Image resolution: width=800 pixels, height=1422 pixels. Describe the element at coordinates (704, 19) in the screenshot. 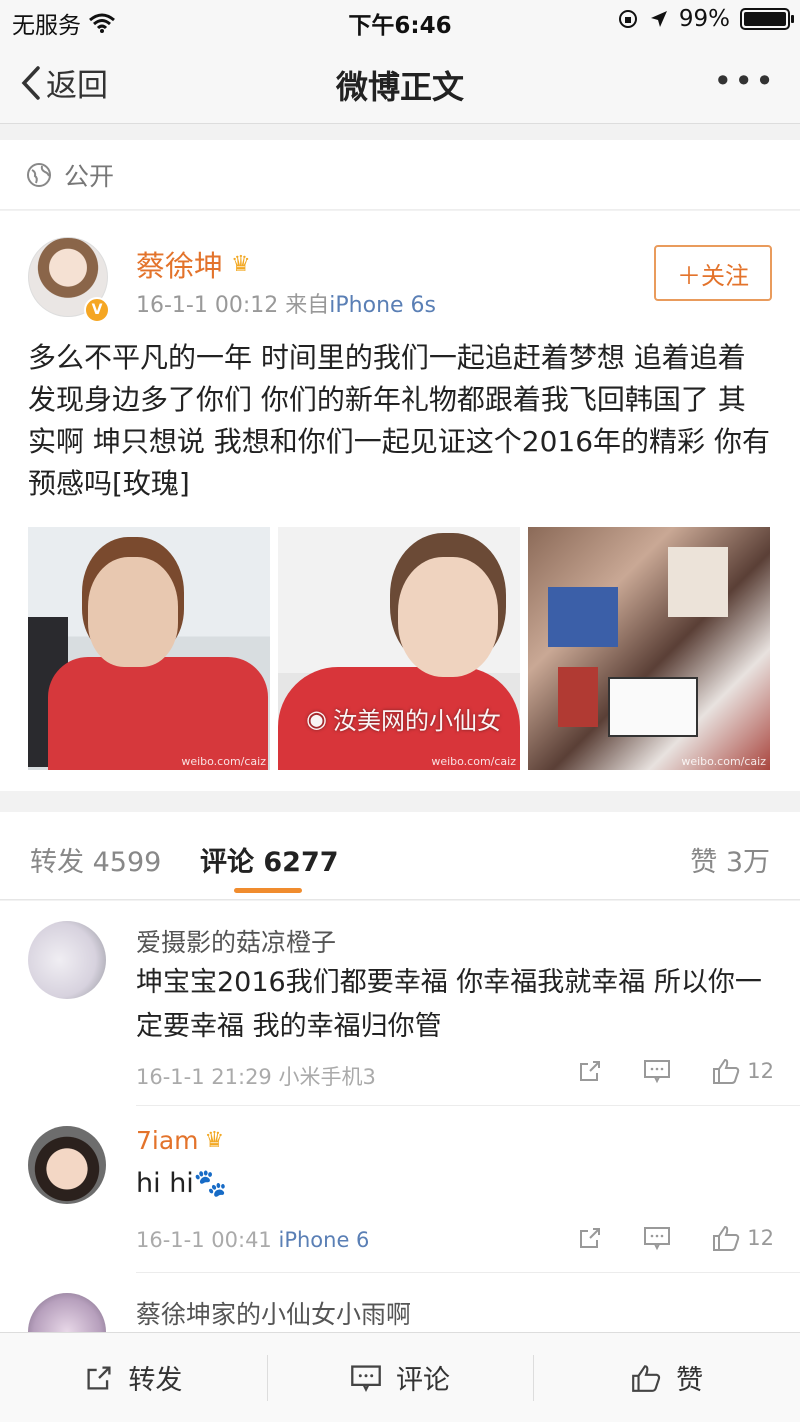

I see `battery-percent: 99%` at that location.